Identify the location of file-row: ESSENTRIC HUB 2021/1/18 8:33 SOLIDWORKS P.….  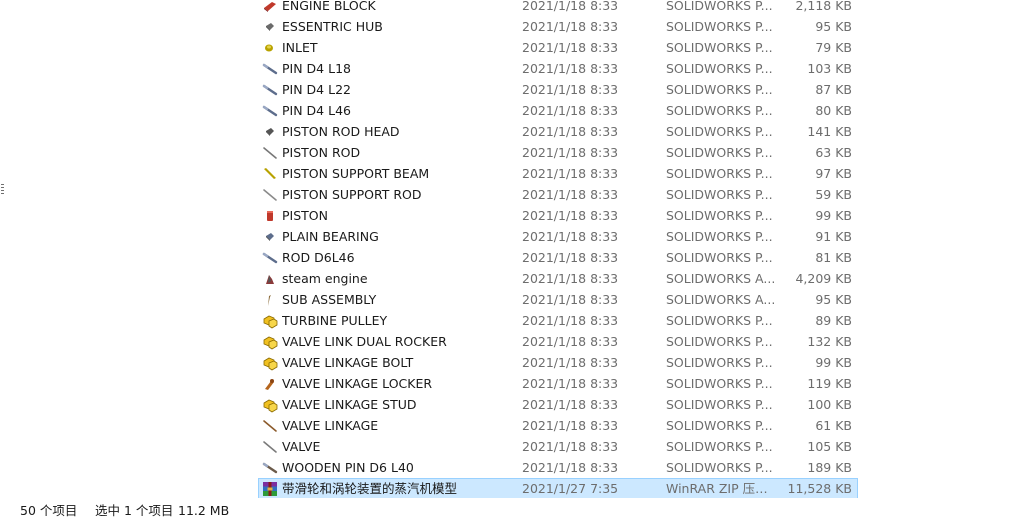
(558, 26).